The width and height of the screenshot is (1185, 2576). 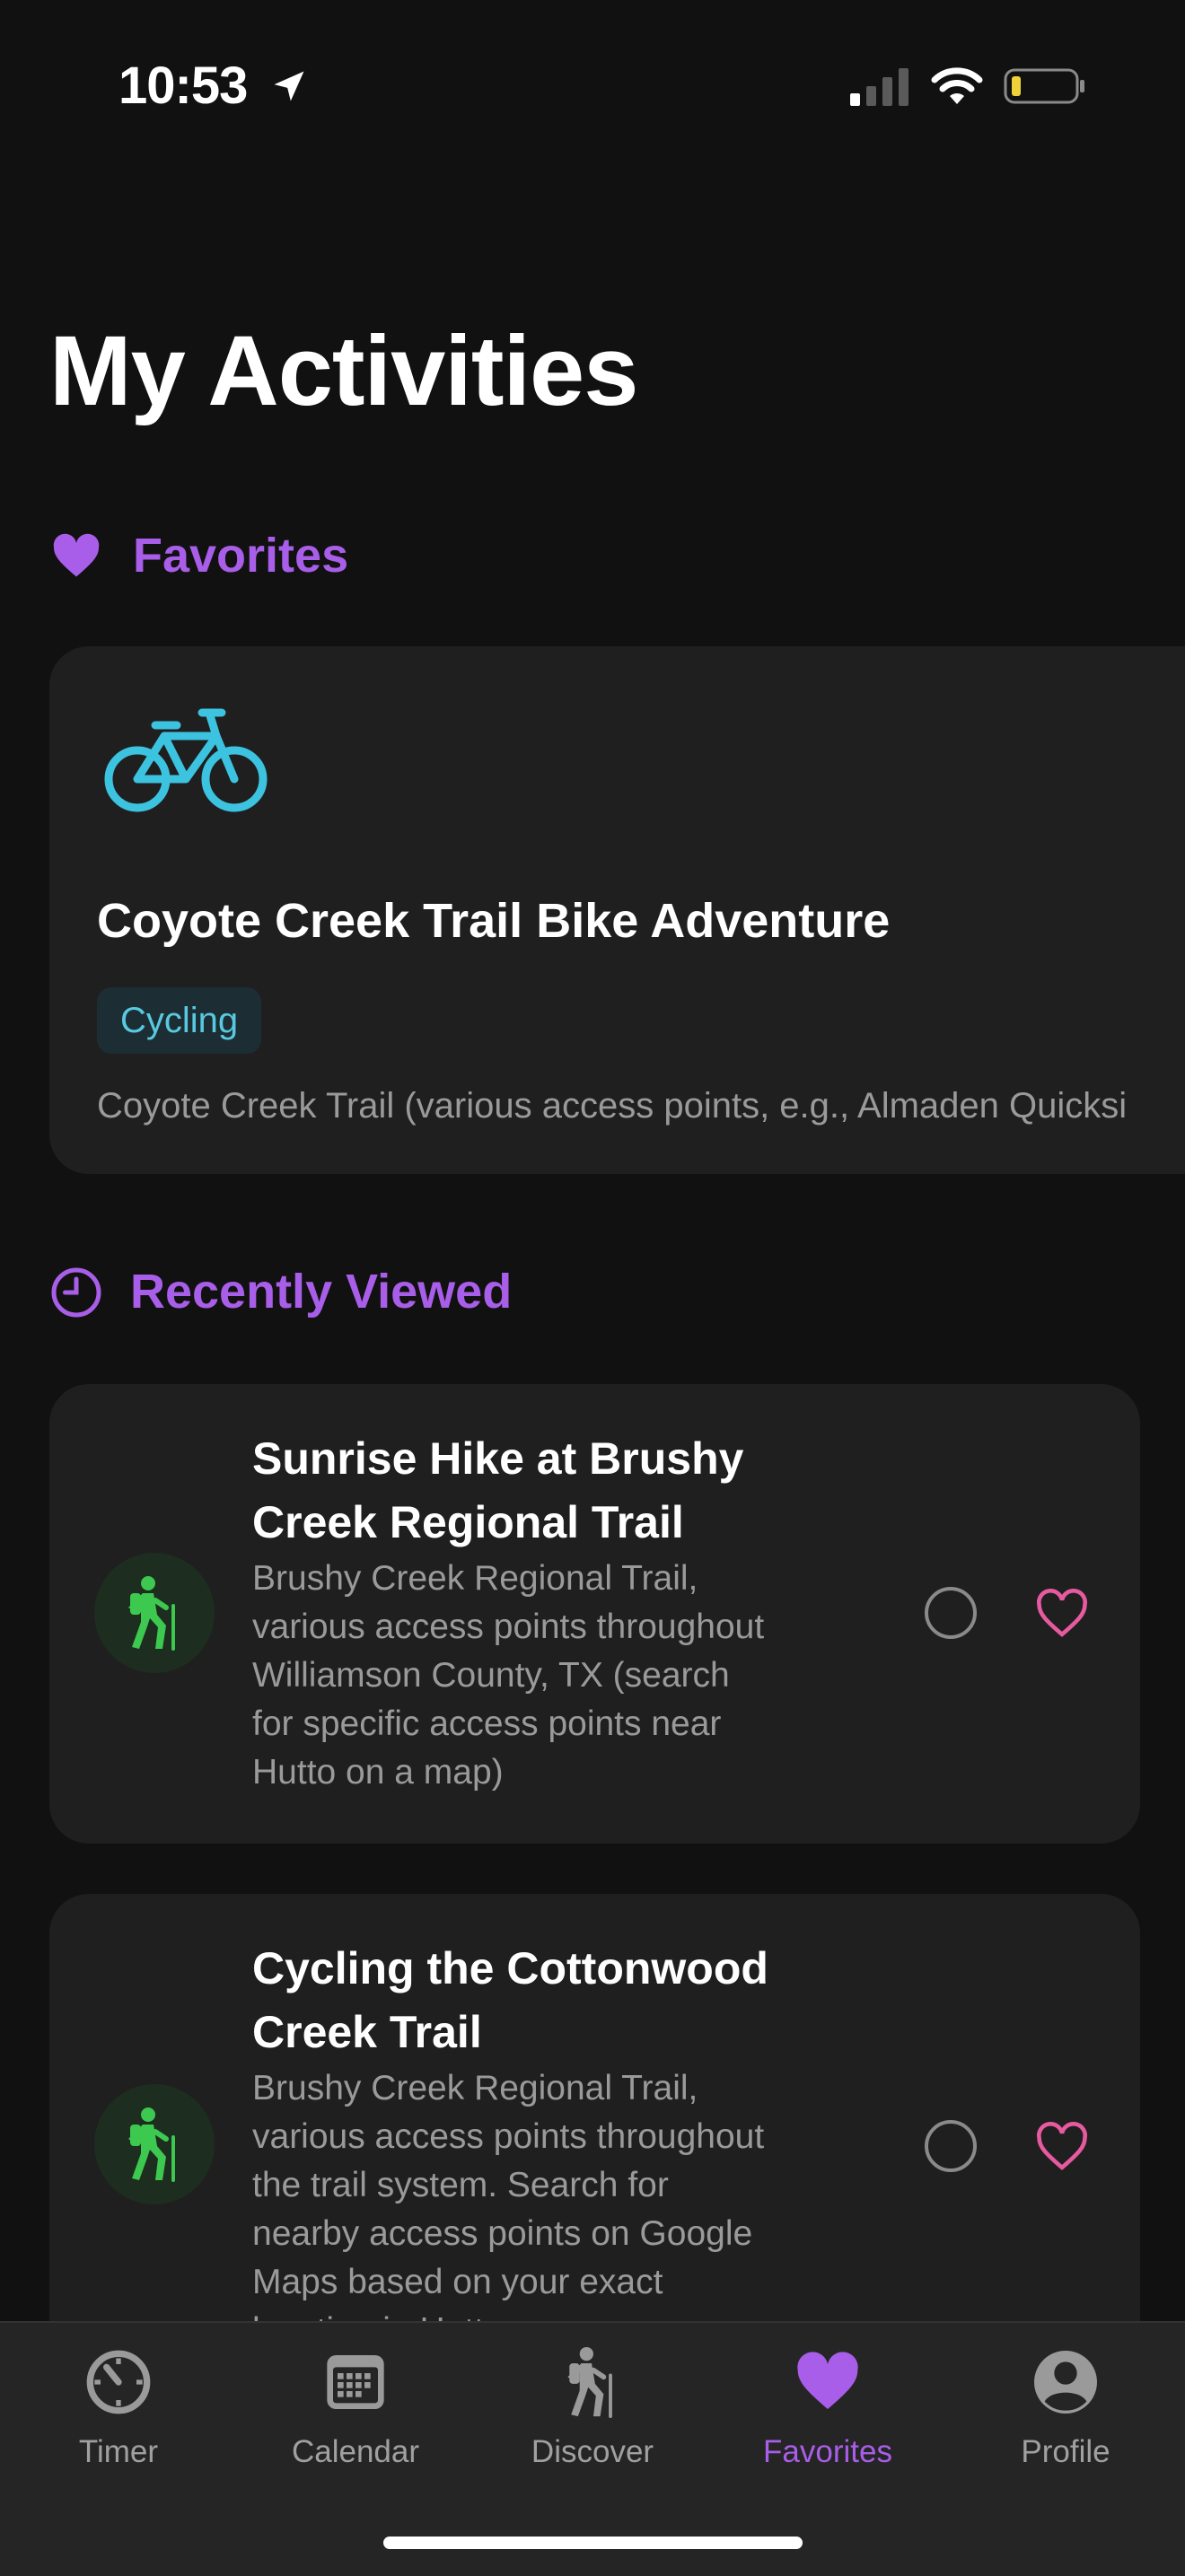 I want to click on tab-discover: Discover, so click(x=592, y=2412).